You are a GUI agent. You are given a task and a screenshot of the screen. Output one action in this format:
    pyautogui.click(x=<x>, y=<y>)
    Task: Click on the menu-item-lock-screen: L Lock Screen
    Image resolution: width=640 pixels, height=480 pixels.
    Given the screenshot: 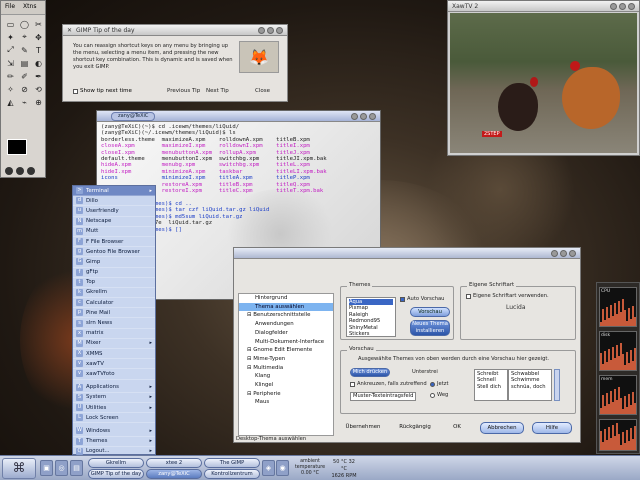 What is the action you would take?
    pyautogui.click(x=114, y=418)
    